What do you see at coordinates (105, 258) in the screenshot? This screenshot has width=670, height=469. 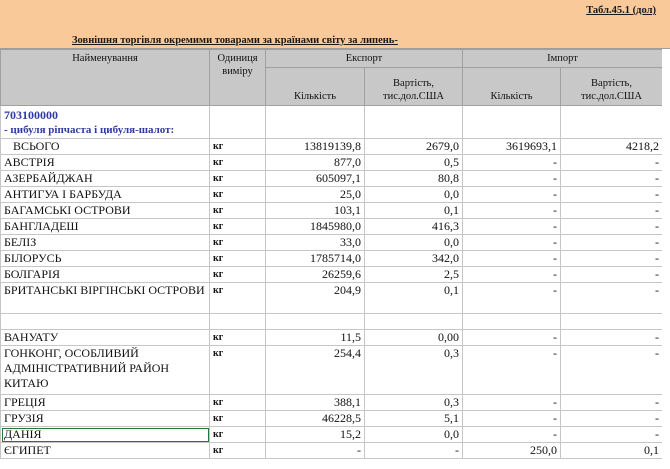 I see `row-name-cell: БІЛОРУСЬ` at bounding box center [105, 258].